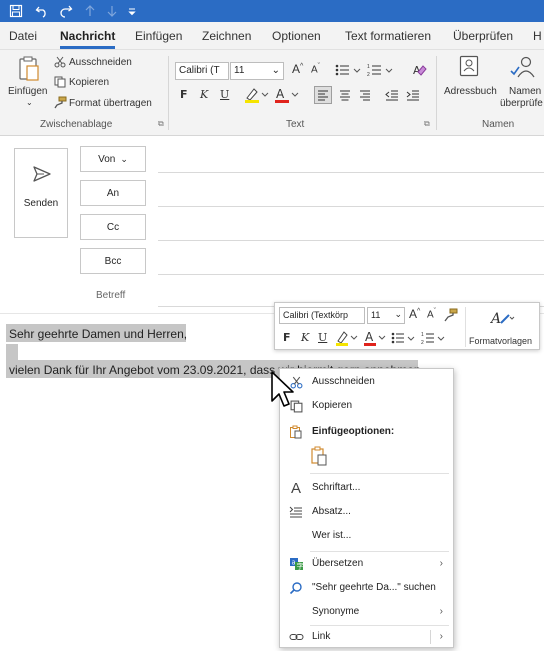  What do you see at coordinates (388, 36) in the screenshot?
I see `tab-text-formatieren: Text formatieren` at bounding box center [388, 36].